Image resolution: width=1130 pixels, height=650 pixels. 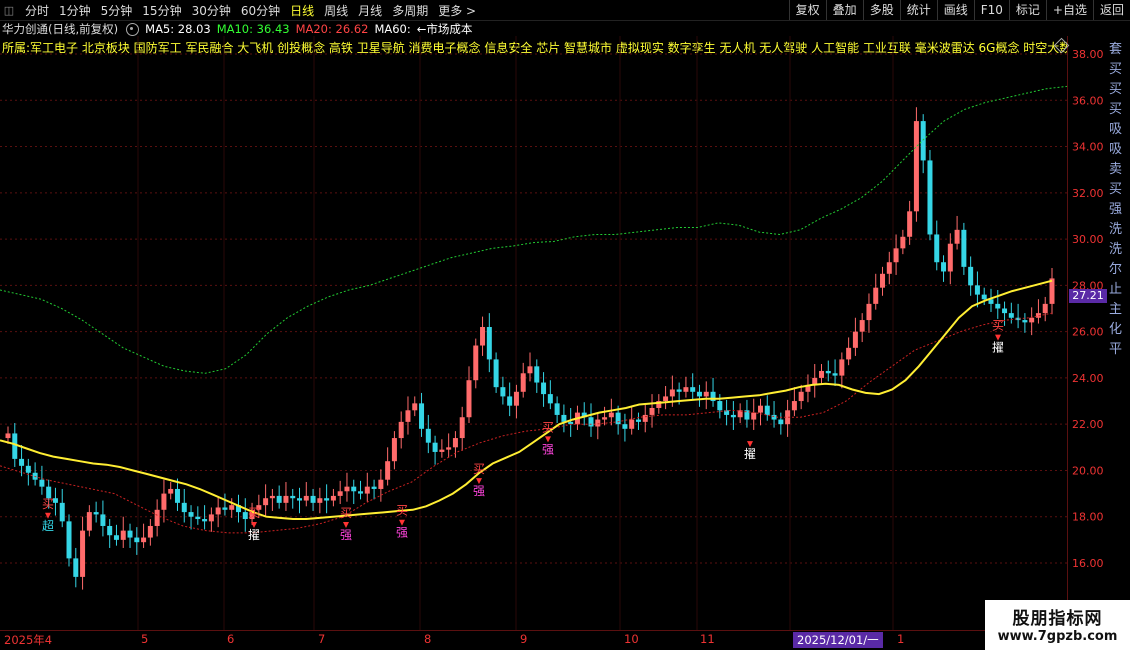 What do you see at coordinates (260, 10) in the screenshot?
I see `tab-5: 60分钟` at bounding box center [260, 10].